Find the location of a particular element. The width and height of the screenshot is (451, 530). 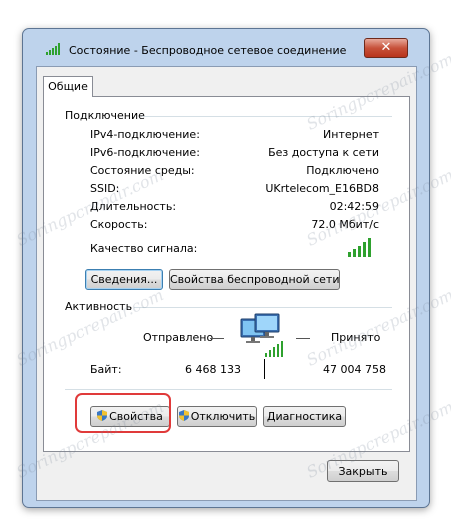

signal-strength-icon is located at coordinates (359, 247).